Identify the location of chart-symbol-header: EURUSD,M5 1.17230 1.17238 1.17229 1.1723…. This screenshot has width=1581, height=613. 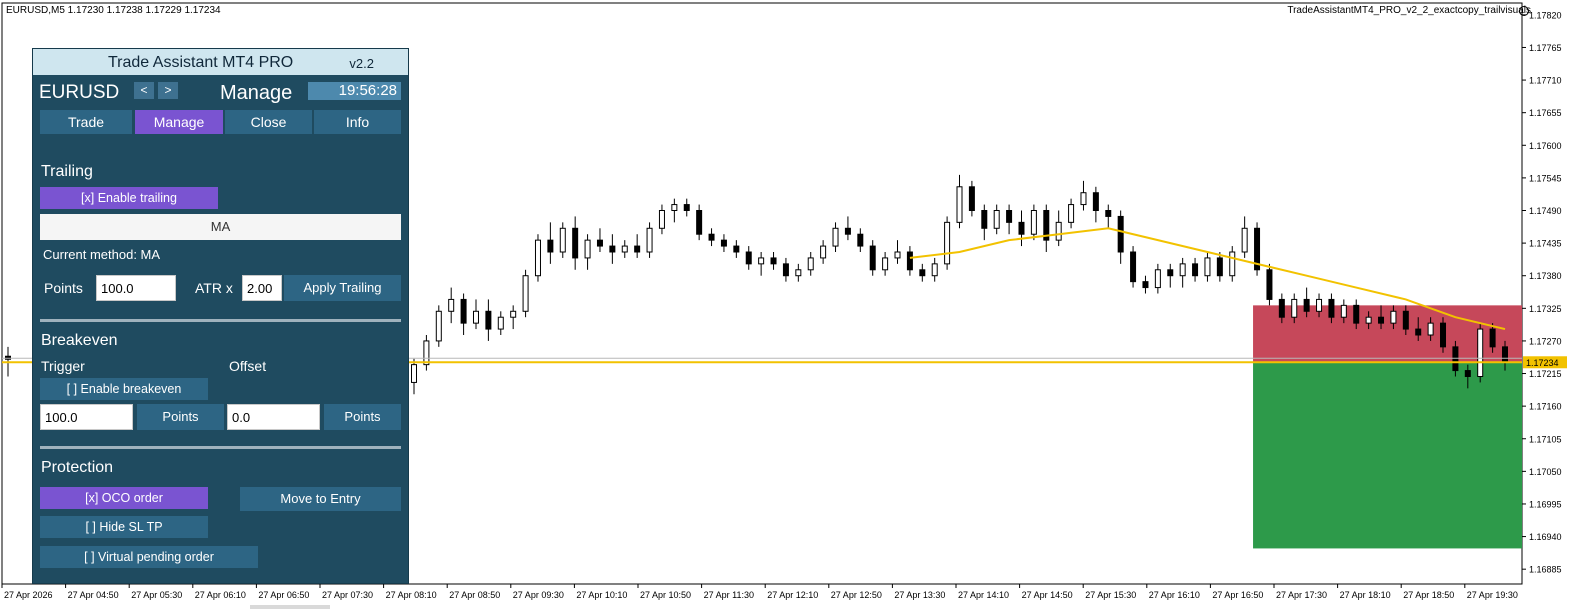
(113, 10).